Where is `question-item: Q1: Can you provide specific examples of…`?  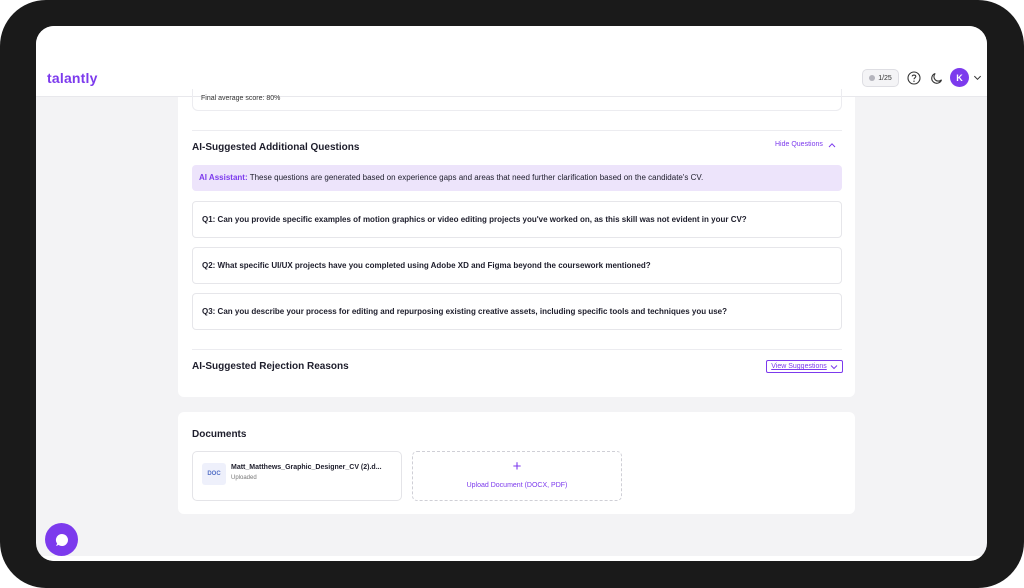 question-item: Q1: Can you provide specific examples of… is located at coordinates (517, 219).